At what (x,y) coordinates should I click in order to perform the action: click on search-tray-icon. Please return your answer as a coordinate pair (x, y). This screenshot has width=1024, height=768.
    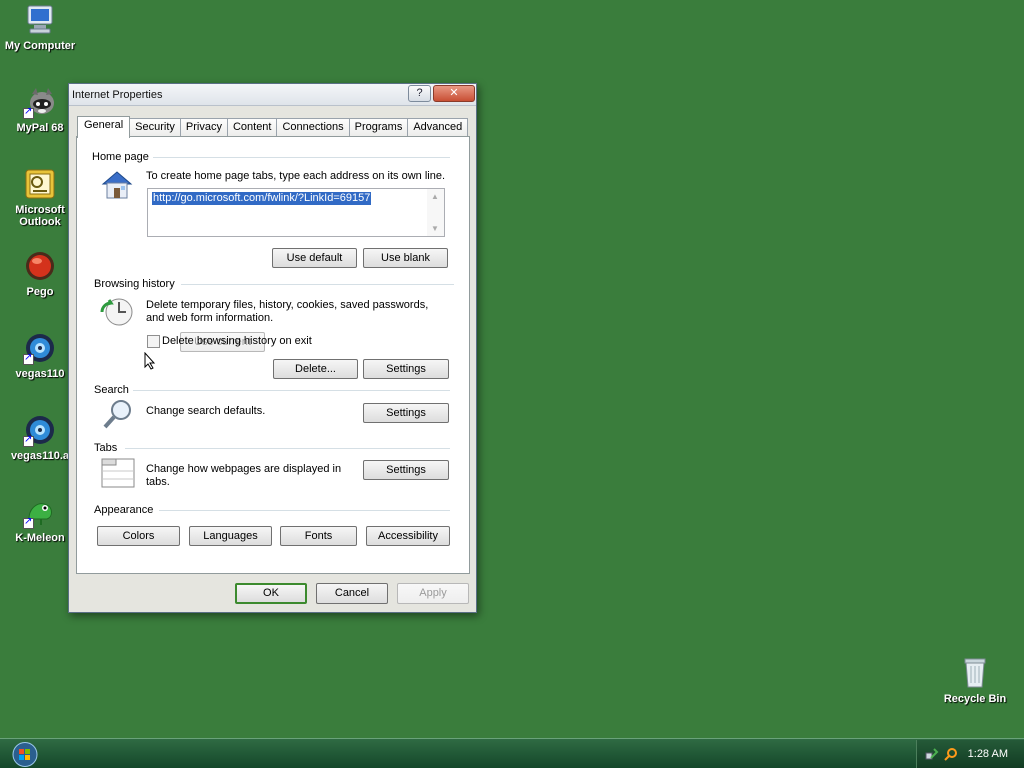
    Looking at the image, I should click on (951, 754).